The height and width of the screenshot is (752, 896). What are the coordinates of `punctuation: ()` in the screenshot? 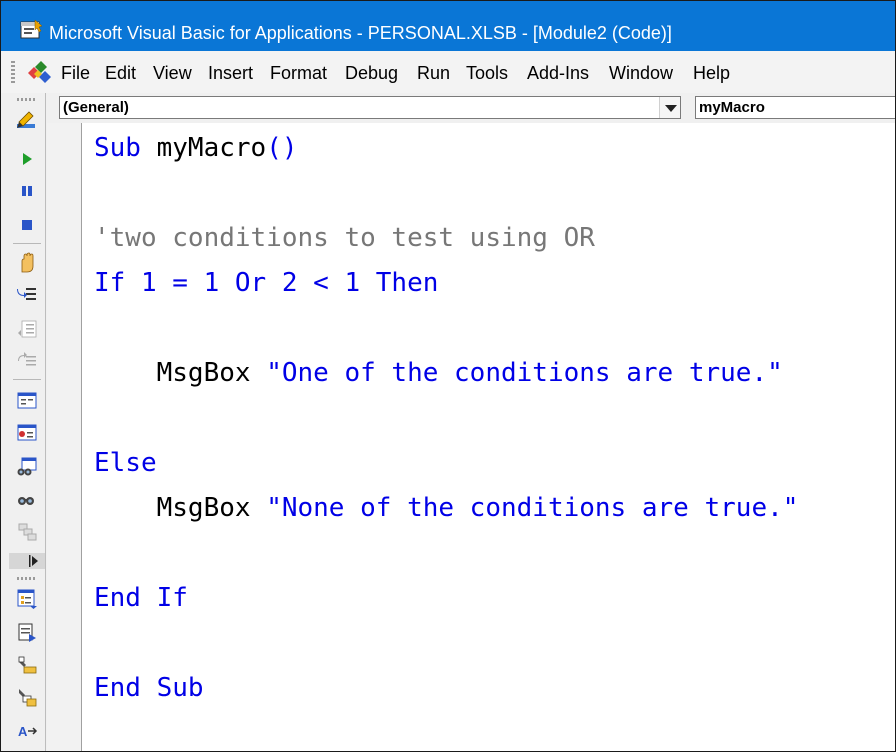 It's located at (282, 148).